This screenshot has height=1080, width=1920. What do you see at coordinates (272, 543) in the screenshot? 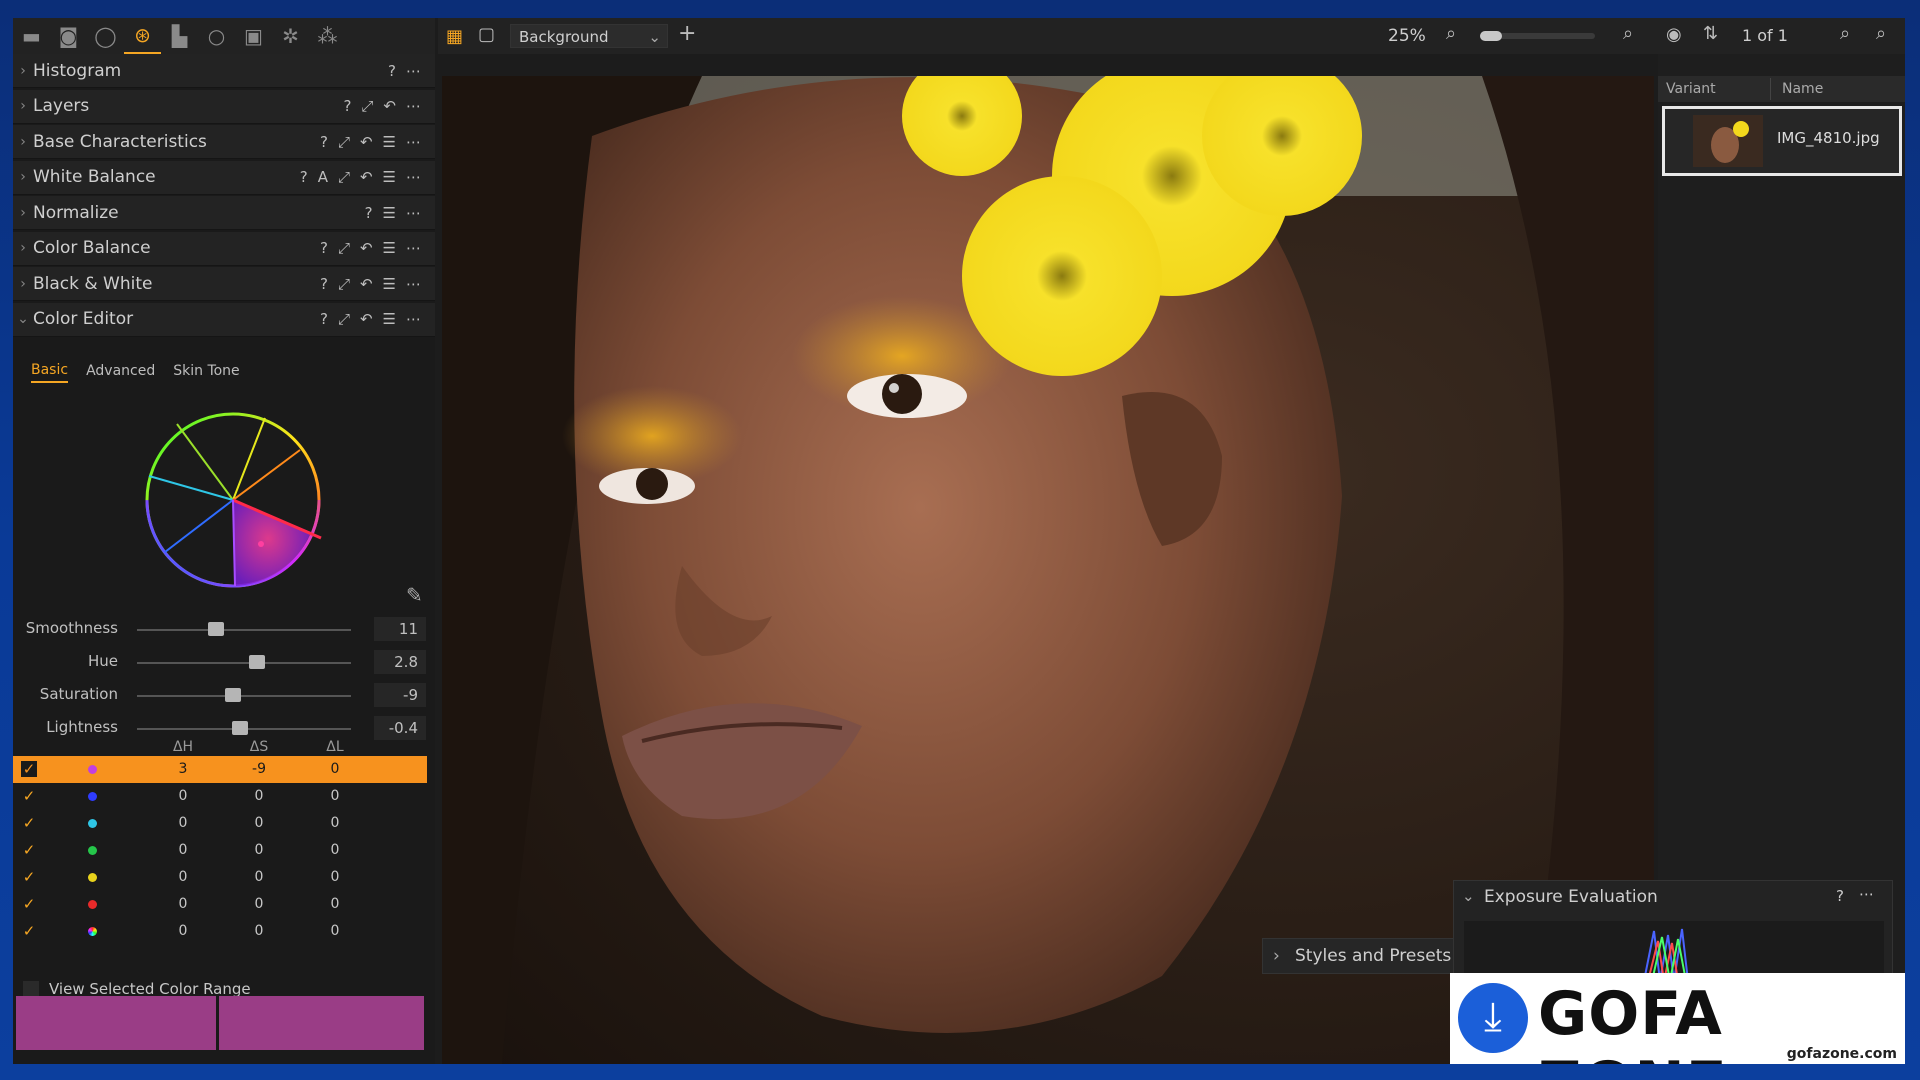
I see `selected-range-wedge` at bounding box center [272, 543].